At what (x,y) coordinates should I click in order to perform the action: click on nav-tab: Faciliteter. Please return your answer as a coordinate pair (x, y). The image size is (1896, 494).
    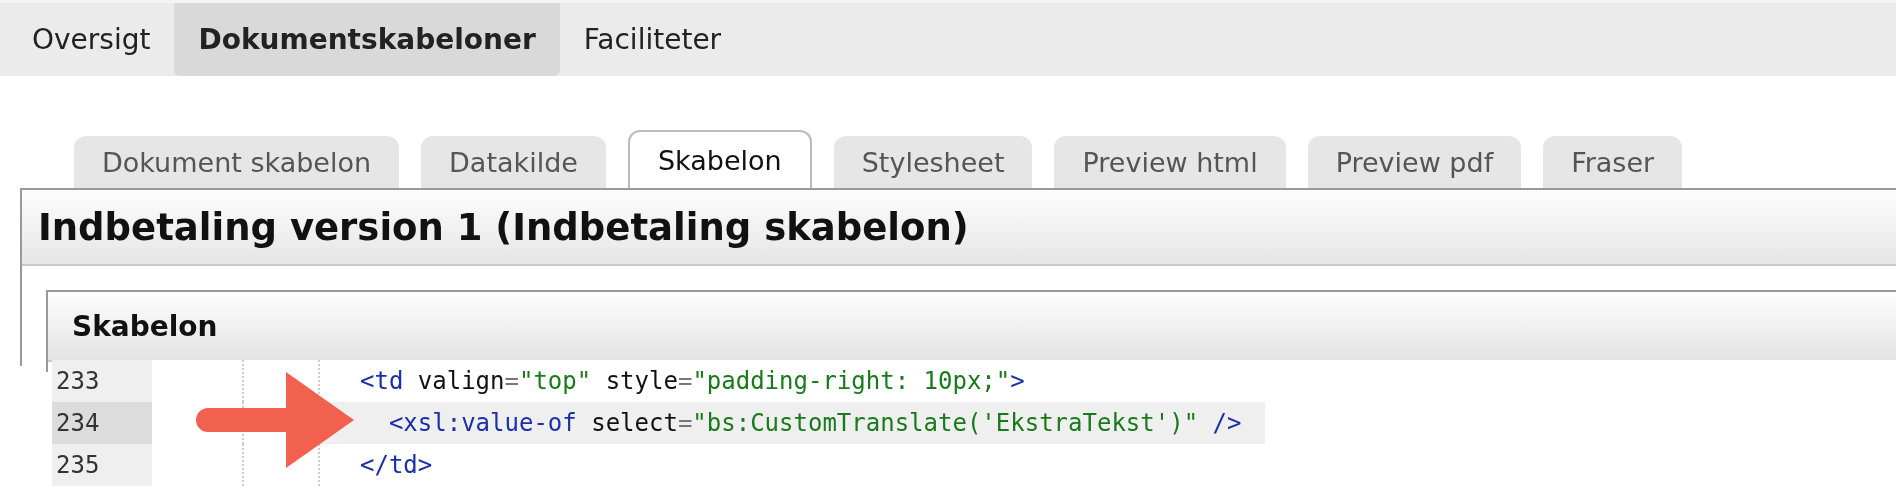
    Looking at the image, I should click on (652, 39).